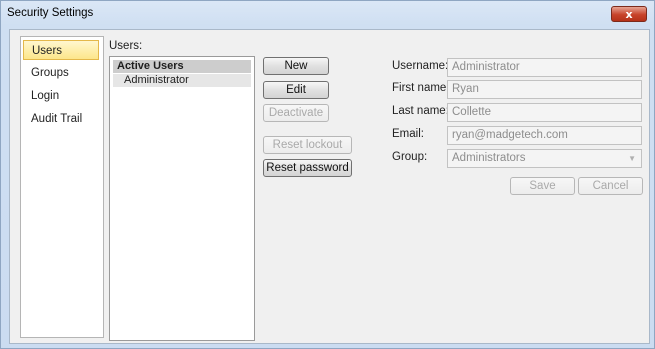  Describe the element at coordinates (50, 13) in the screenshot. I see `window-title: Security Settings` at that location.